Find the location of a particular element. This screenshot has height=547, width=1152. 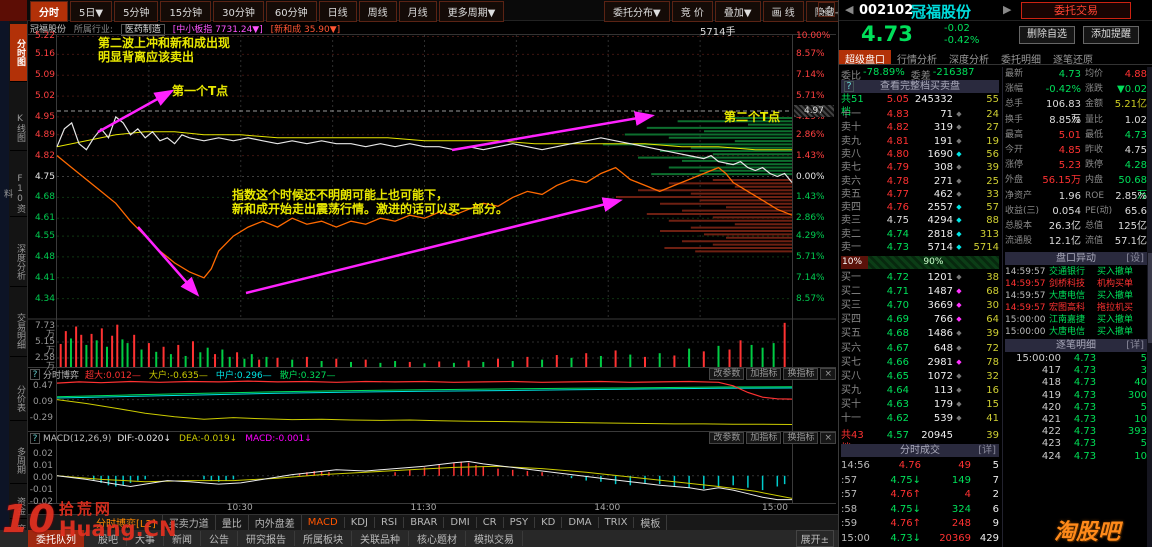

indicator-tab-内外盘差: 内外盘差 is located at coordinates (275, 522).